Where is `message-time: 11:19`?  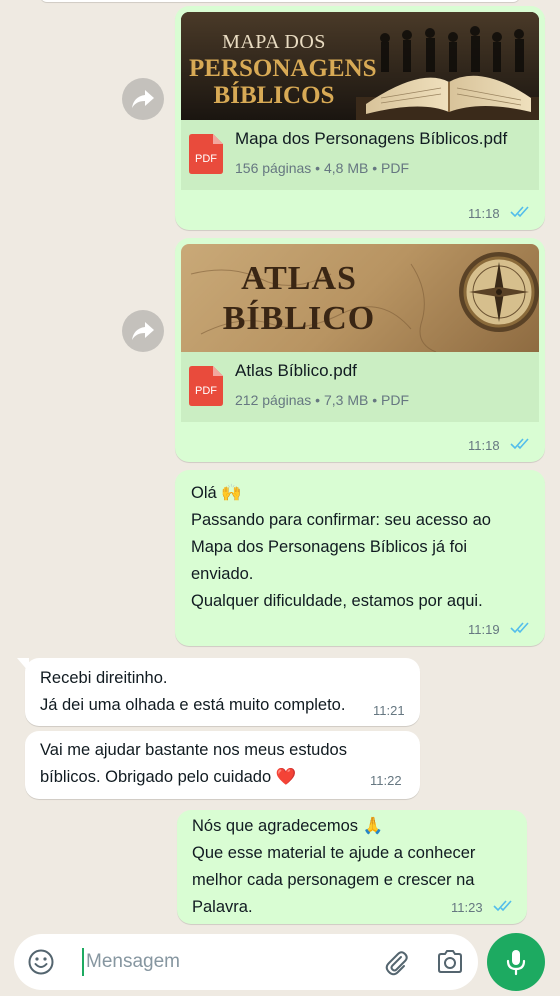
message-time: 11:19 is located at coordinates (484, 629).